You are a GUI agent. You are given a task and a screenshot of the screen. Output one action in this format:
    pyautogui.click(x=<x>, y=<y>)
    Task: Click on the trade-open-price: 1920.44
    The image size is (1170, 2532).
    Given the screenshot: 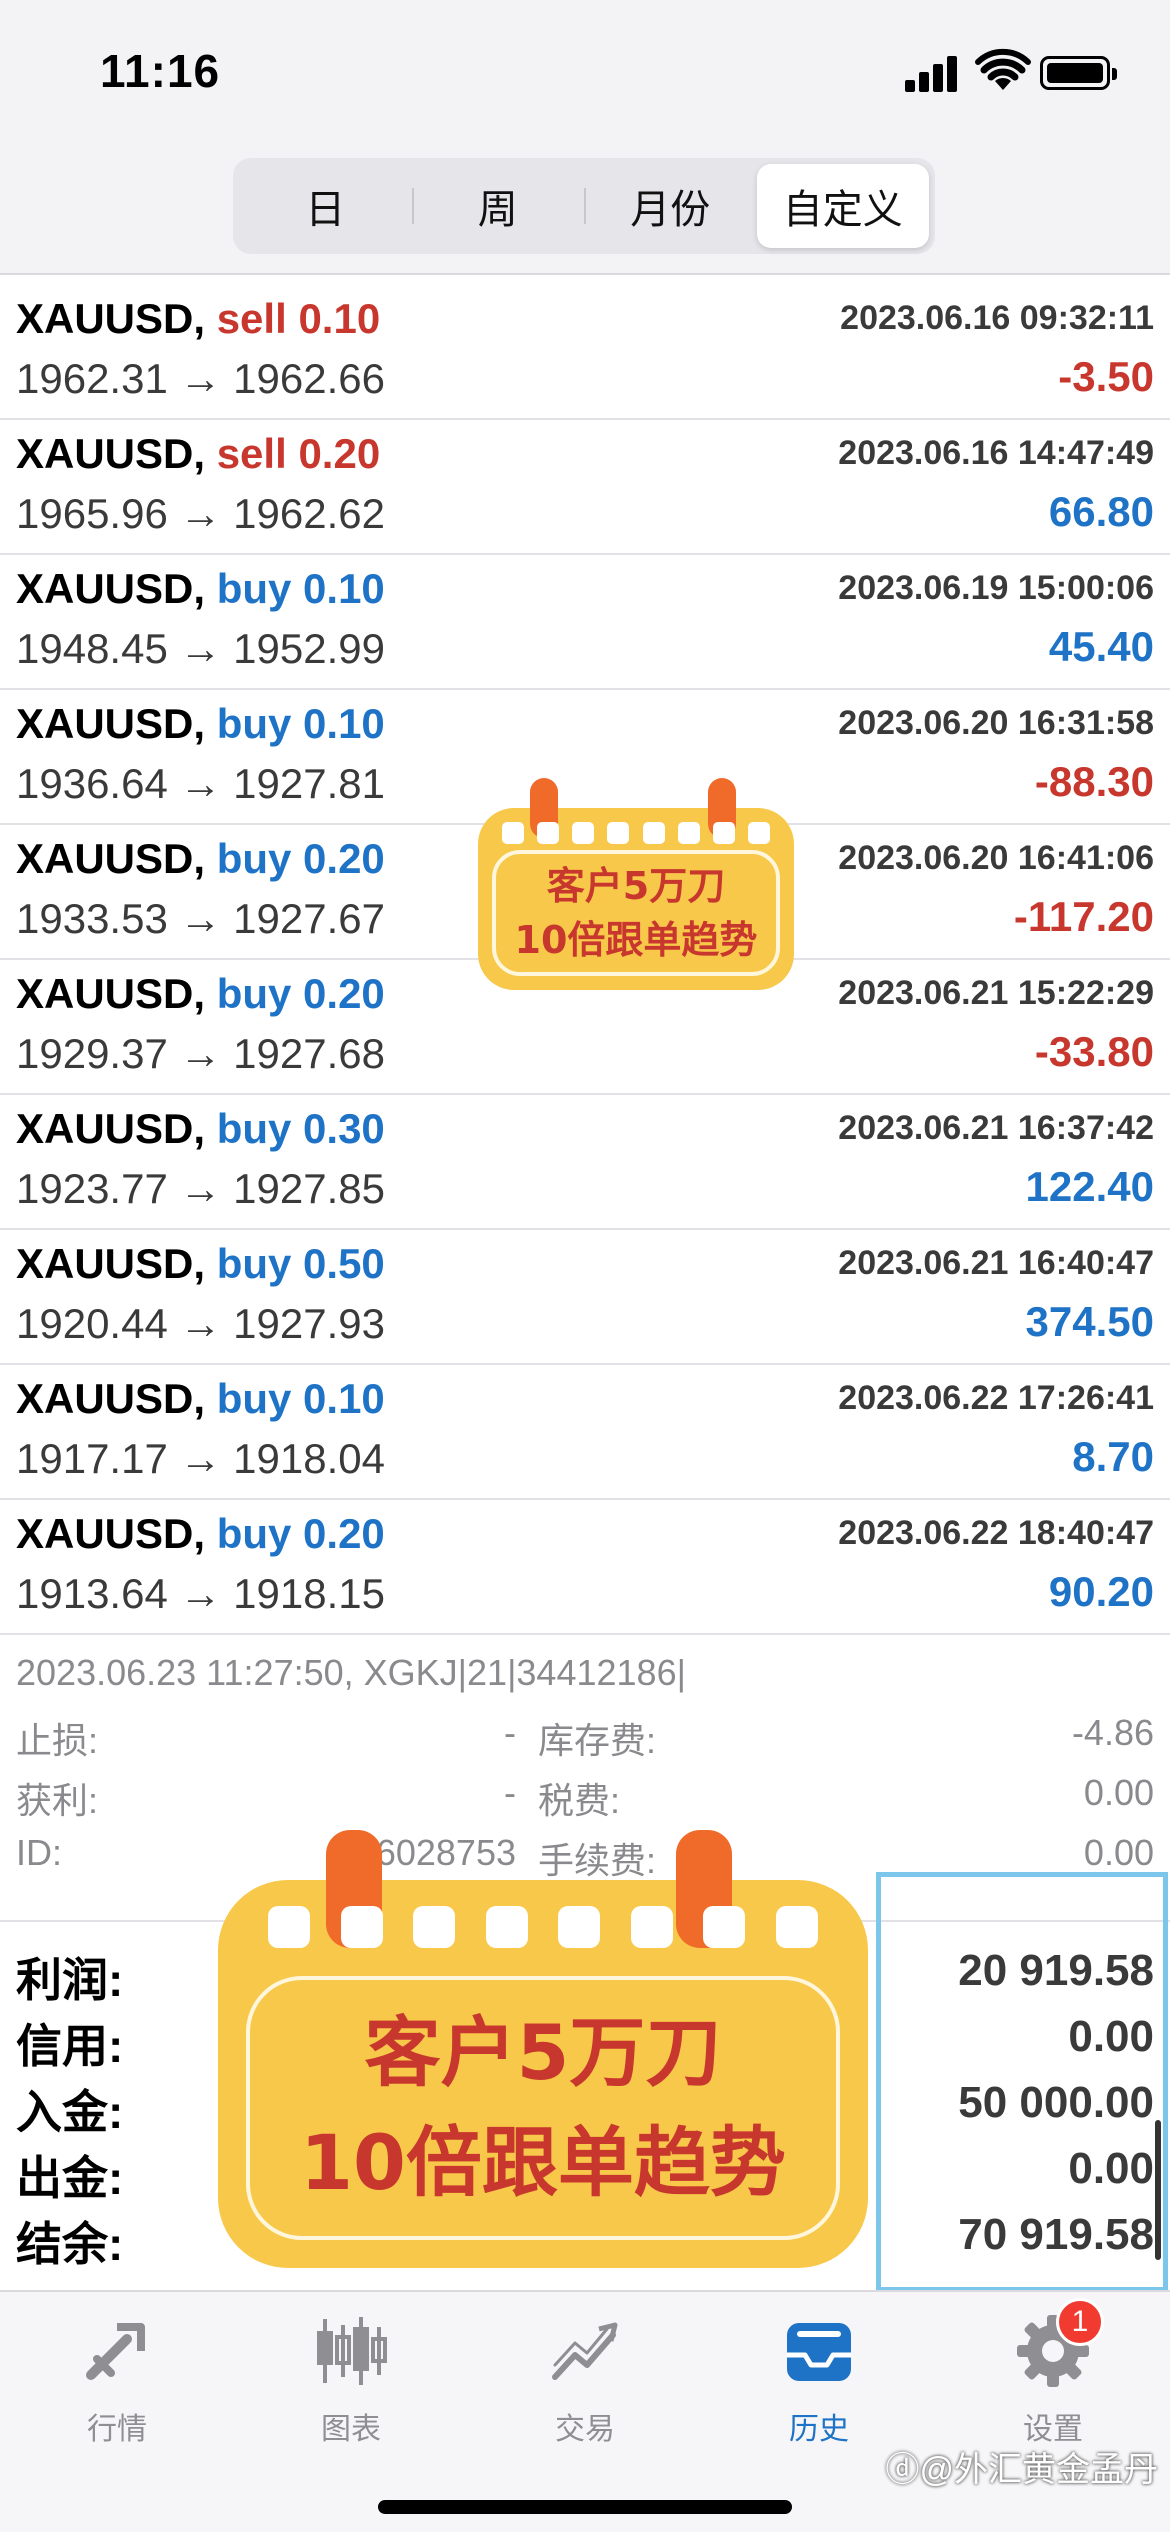 What is the action you would take?
    pyautogui.click(x=92, y=1323)
    